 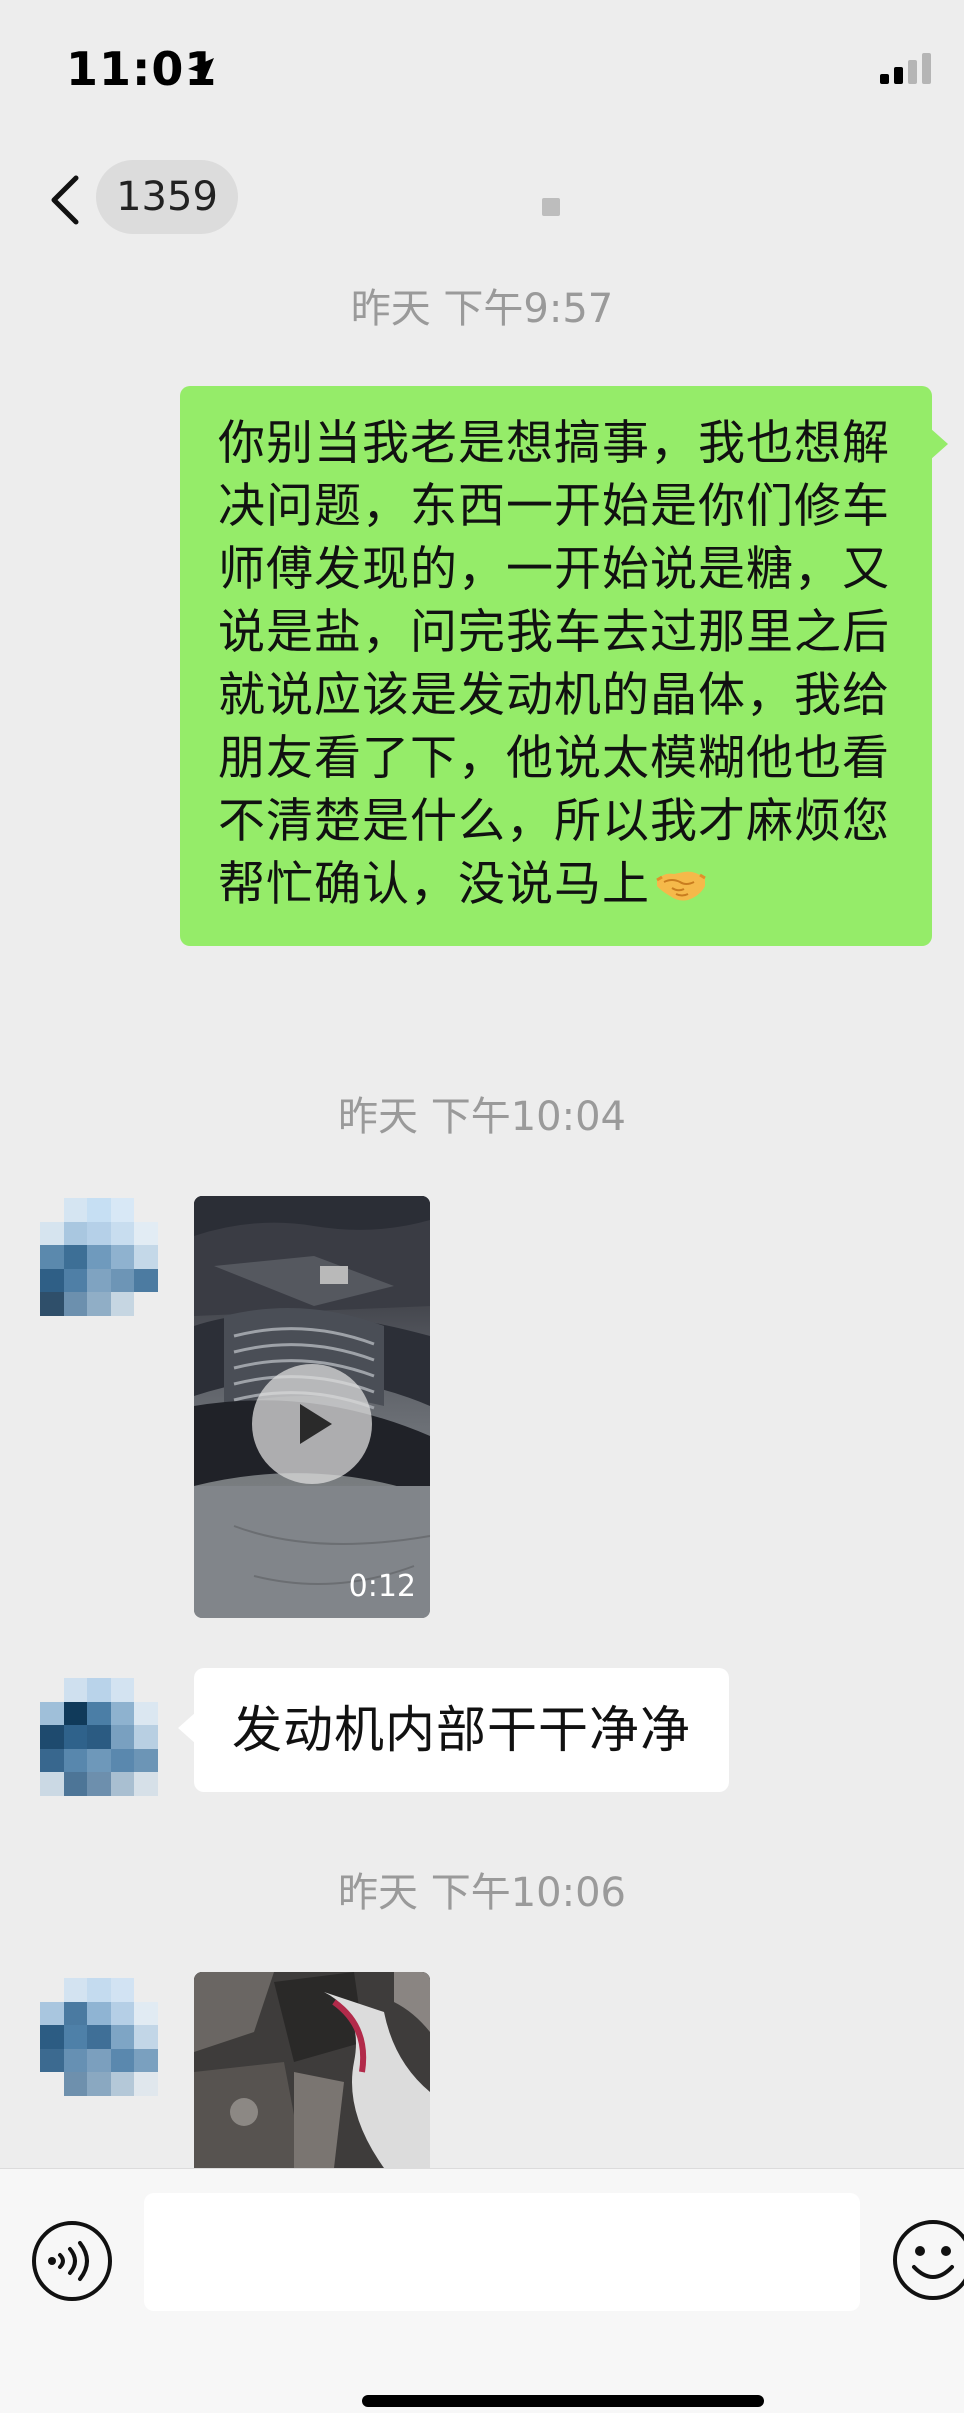 What do you see at coordinates (482, 309) in the screenshot?
I see `message-timestamp: 昨天 下午9:57` at bounding box center [482, 309].